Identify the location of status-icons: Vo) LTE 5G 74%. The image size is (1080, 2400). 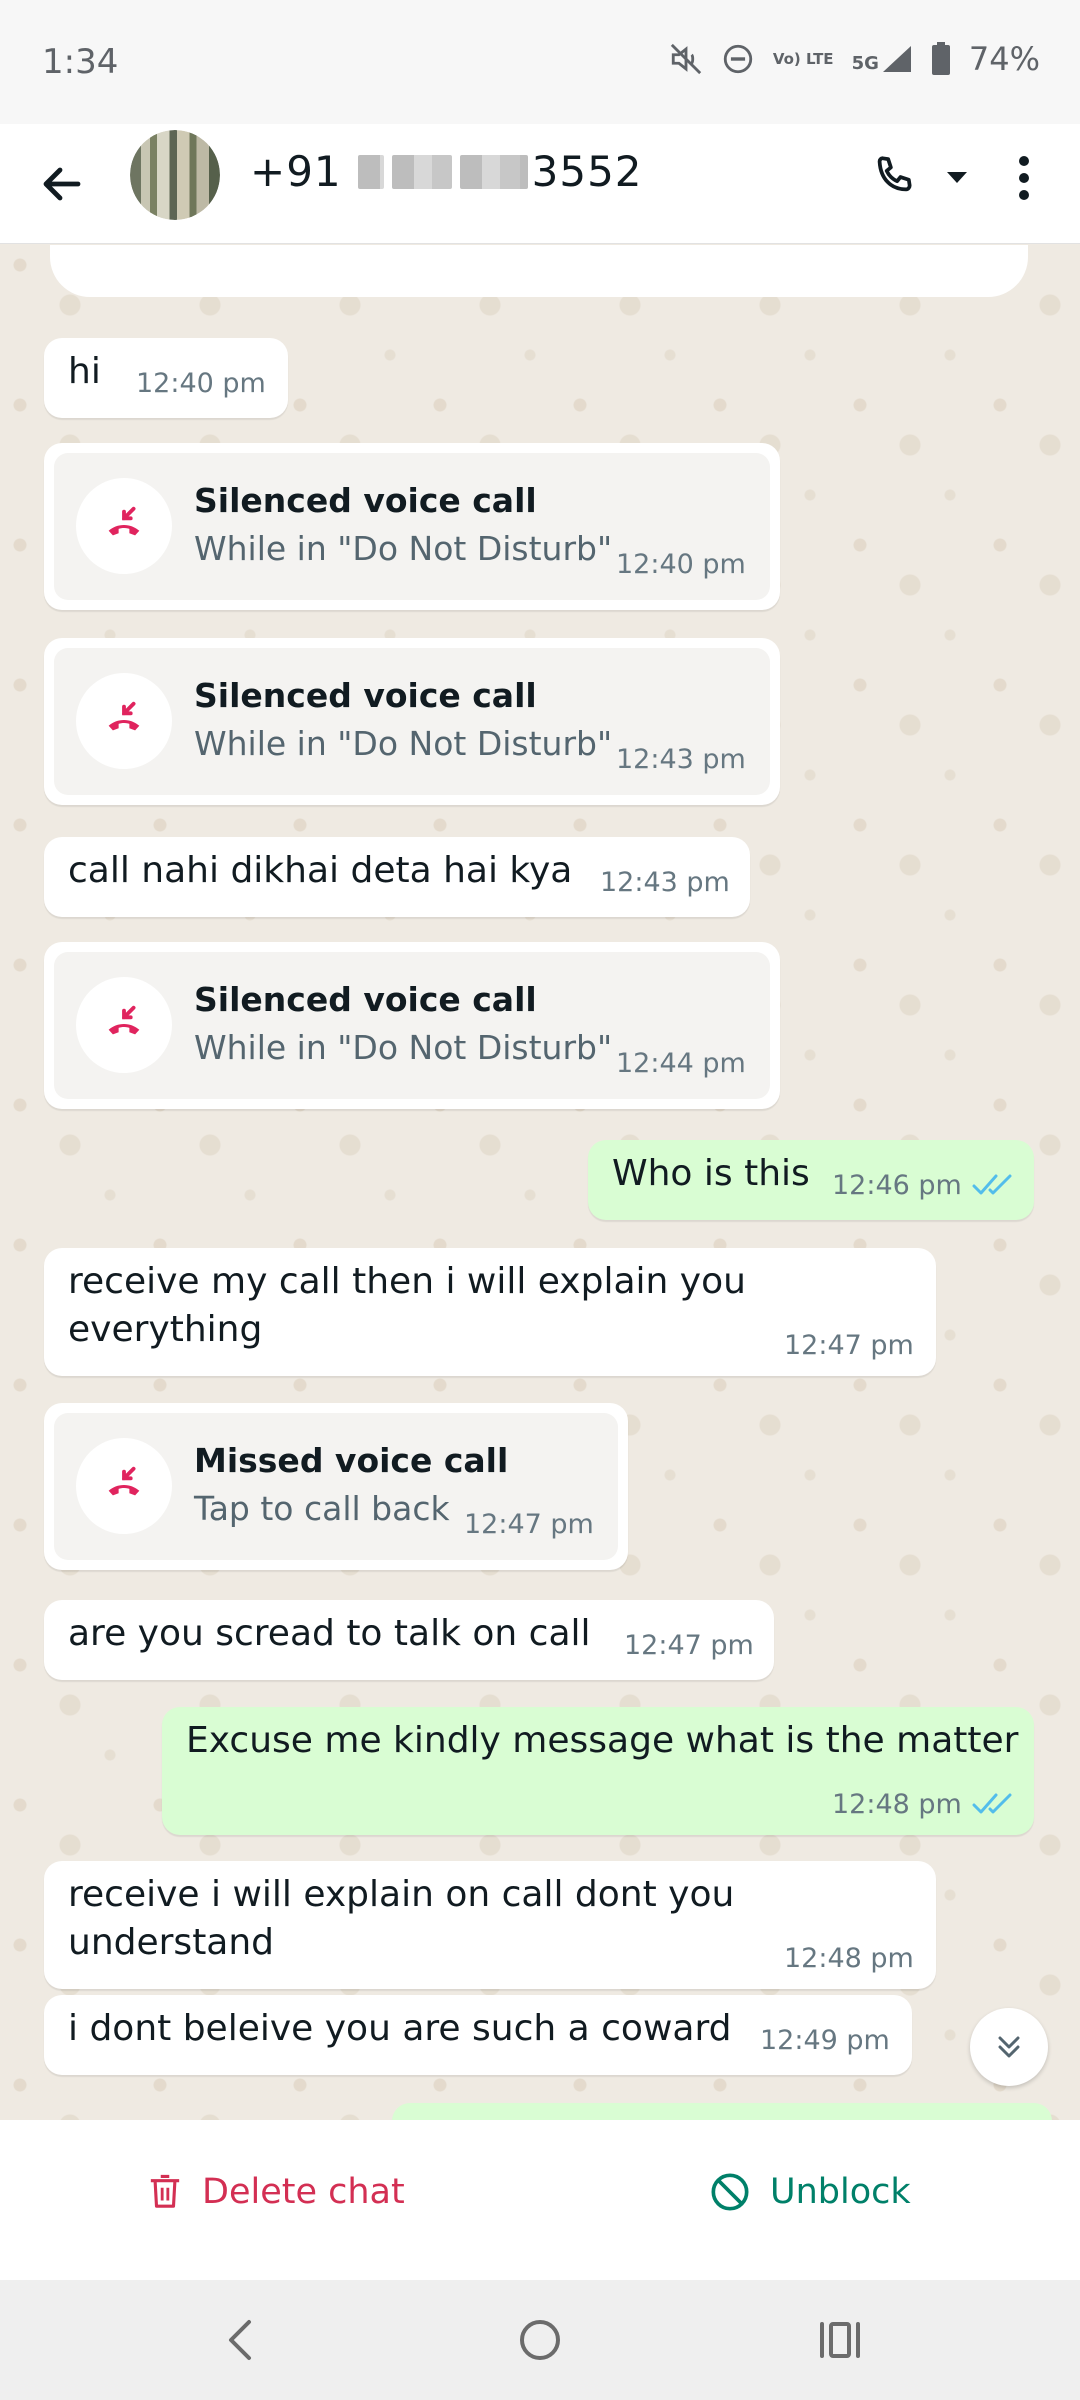
(854, 59).